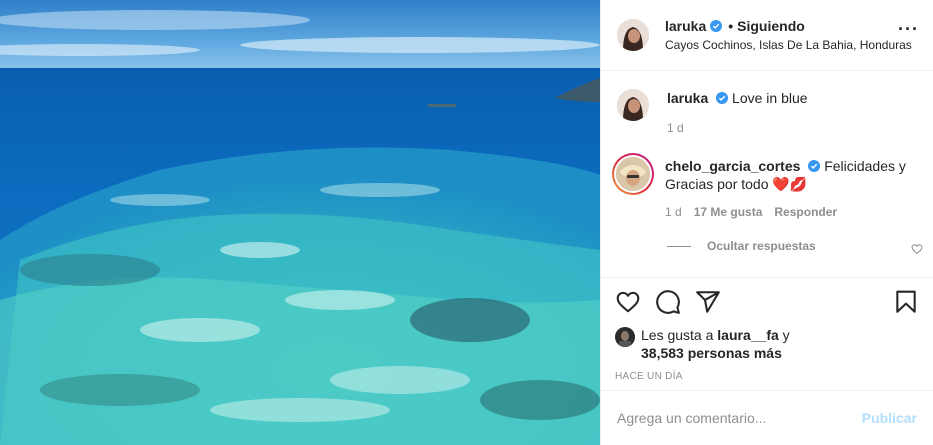 This screenshot has height=445, width=933. Describe the element at coordinates (786, 335) in the screenshot. I see `likes-conjunction: y` at that location.